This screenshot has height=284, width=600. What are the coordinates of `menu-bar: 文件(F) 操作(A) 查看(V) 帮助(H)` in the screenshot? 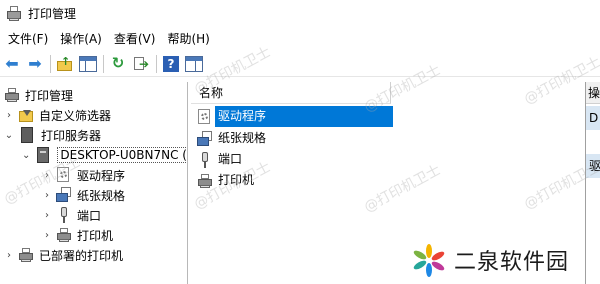 It's located at (300, 39).